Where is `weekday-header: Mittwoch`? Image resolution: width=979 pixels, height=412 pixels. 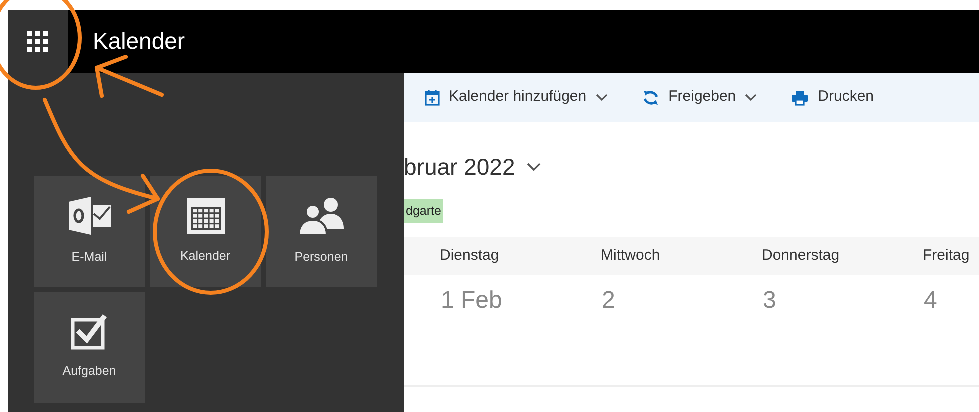 weekday-header: Mittwoch is located at coordinates (631, 256).